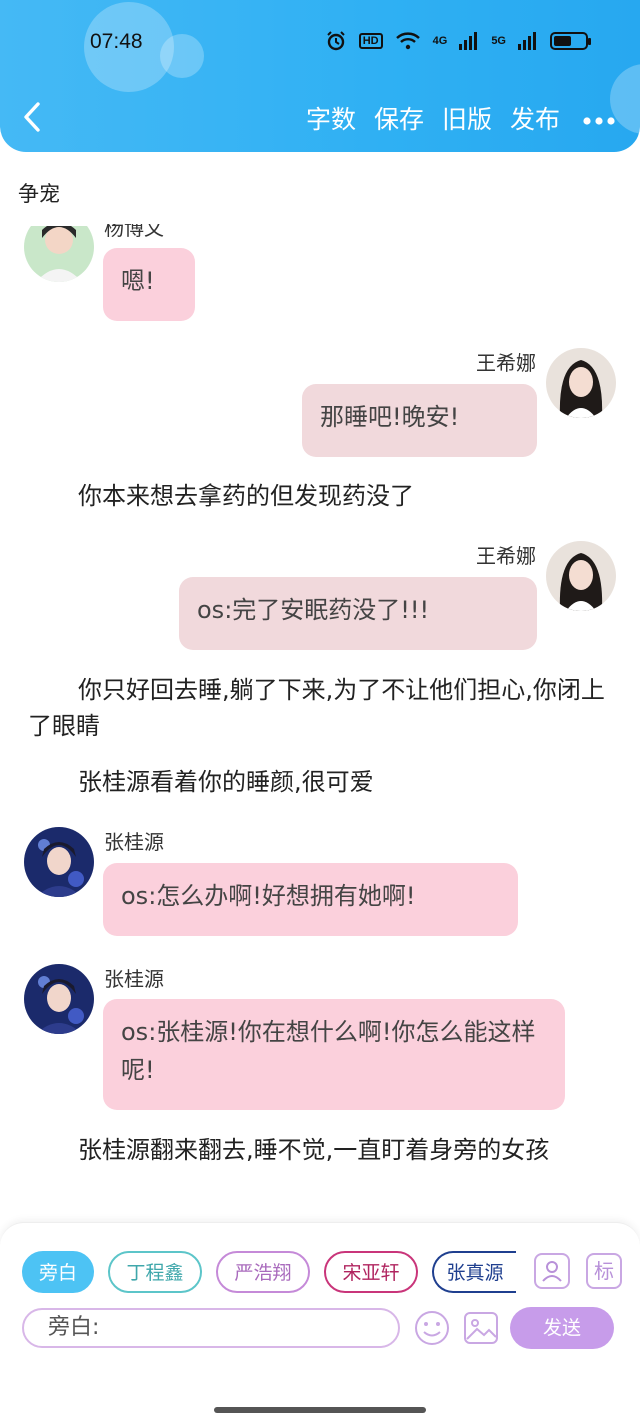 Image resolution: width=640 pixels, height=1423 pixels. I want to click on message-bubble: os:完了安眠药没了!!!, so click(358, 613).